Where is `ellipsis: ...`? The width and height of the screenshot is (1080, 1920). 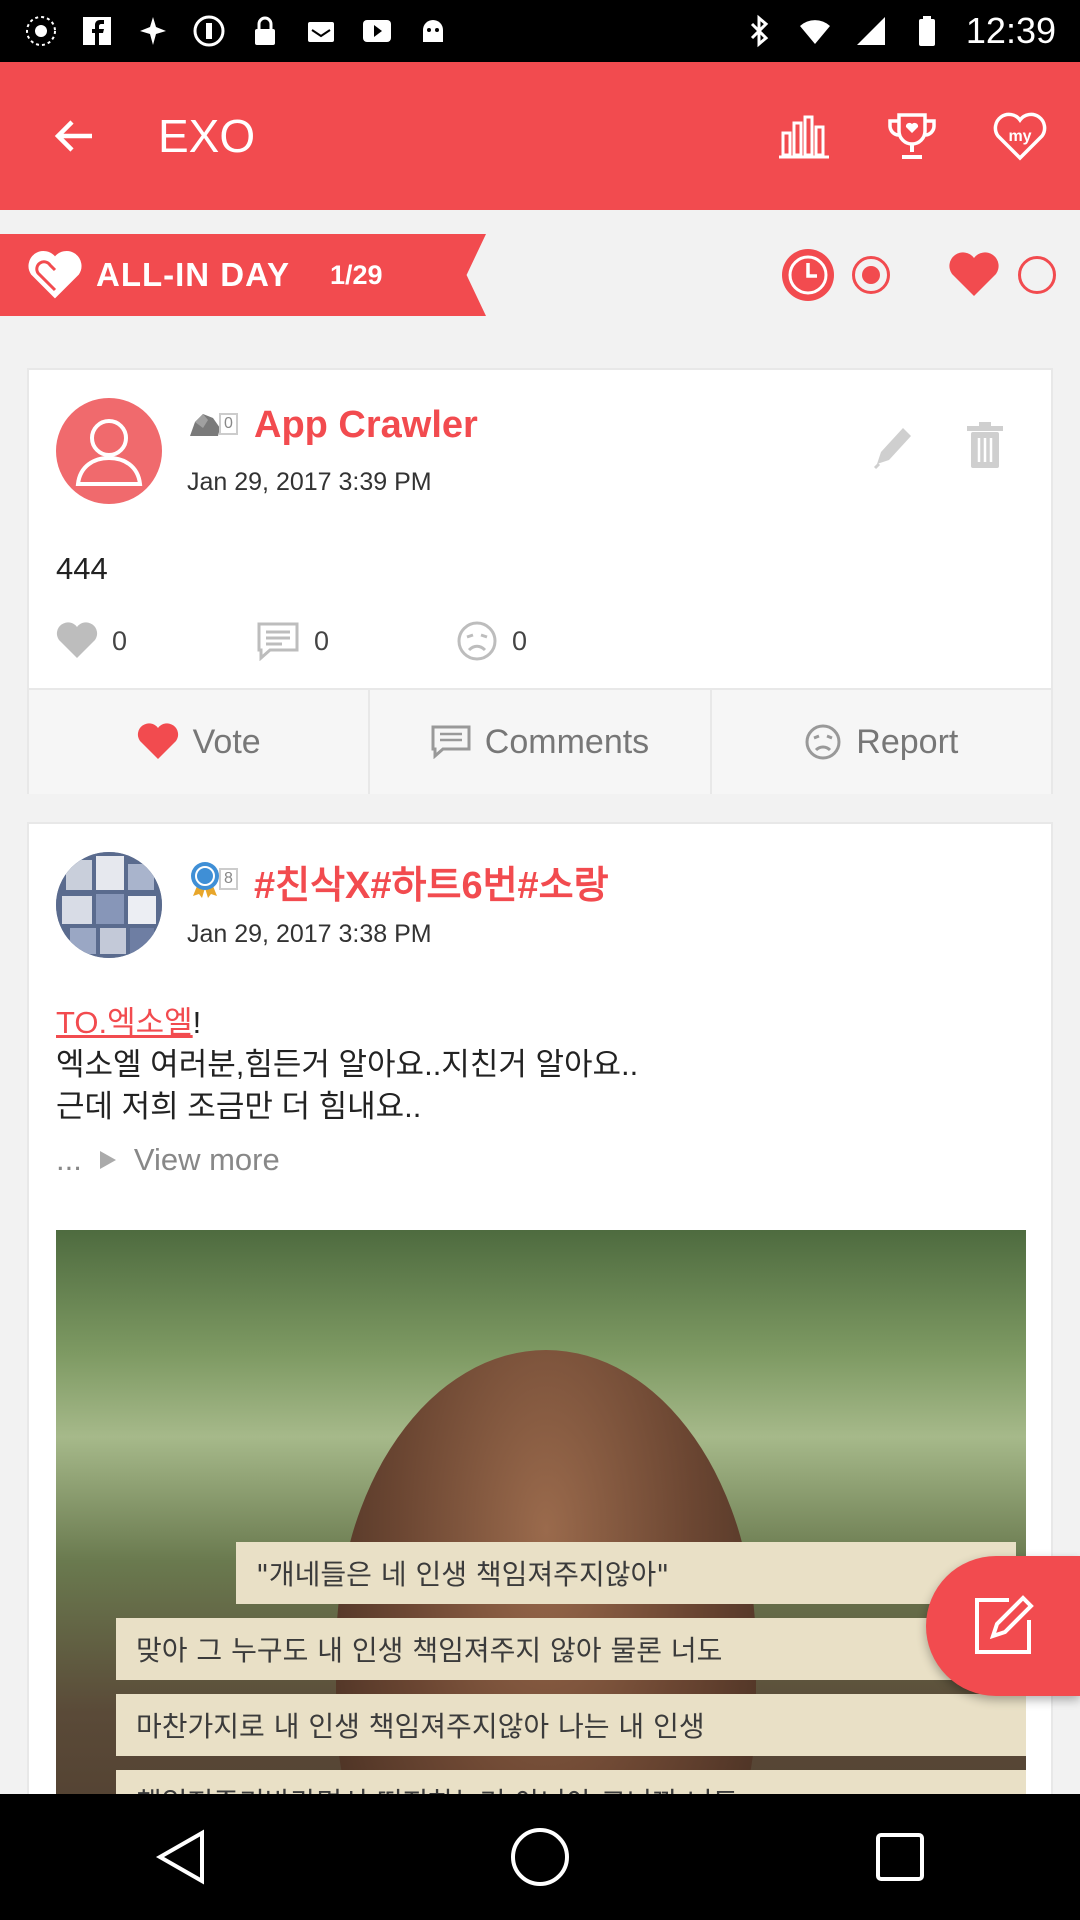
ellipsis: ... is located at coordinates (69, 1159).